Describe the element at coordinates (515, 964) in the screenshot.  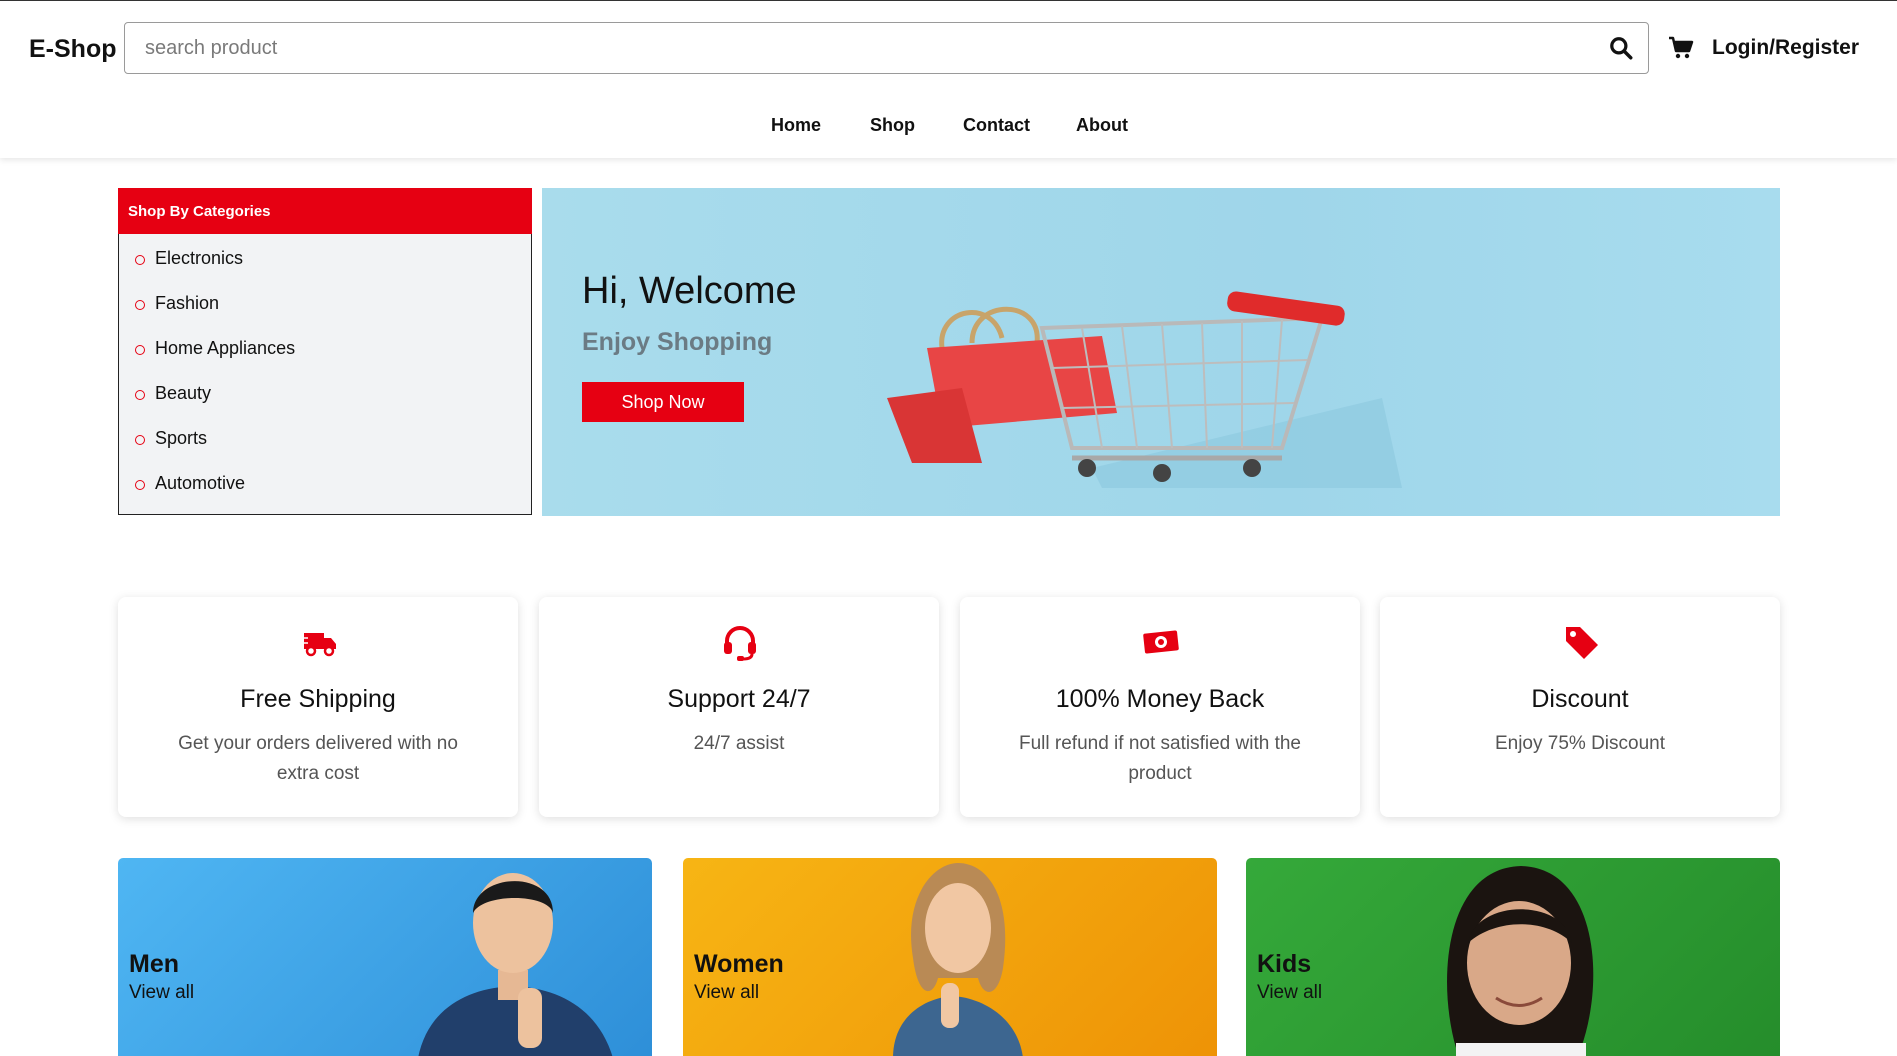
I see `man-photo` at that location.